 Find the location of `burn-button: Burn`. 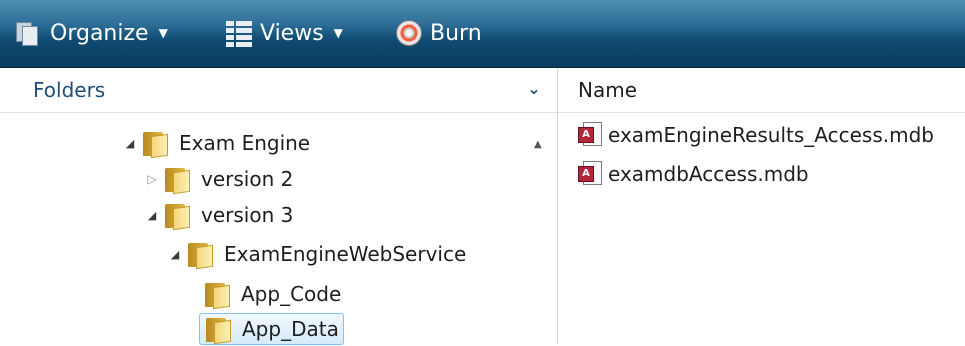

burn-button: Burn is located at coordinates (439, 33).